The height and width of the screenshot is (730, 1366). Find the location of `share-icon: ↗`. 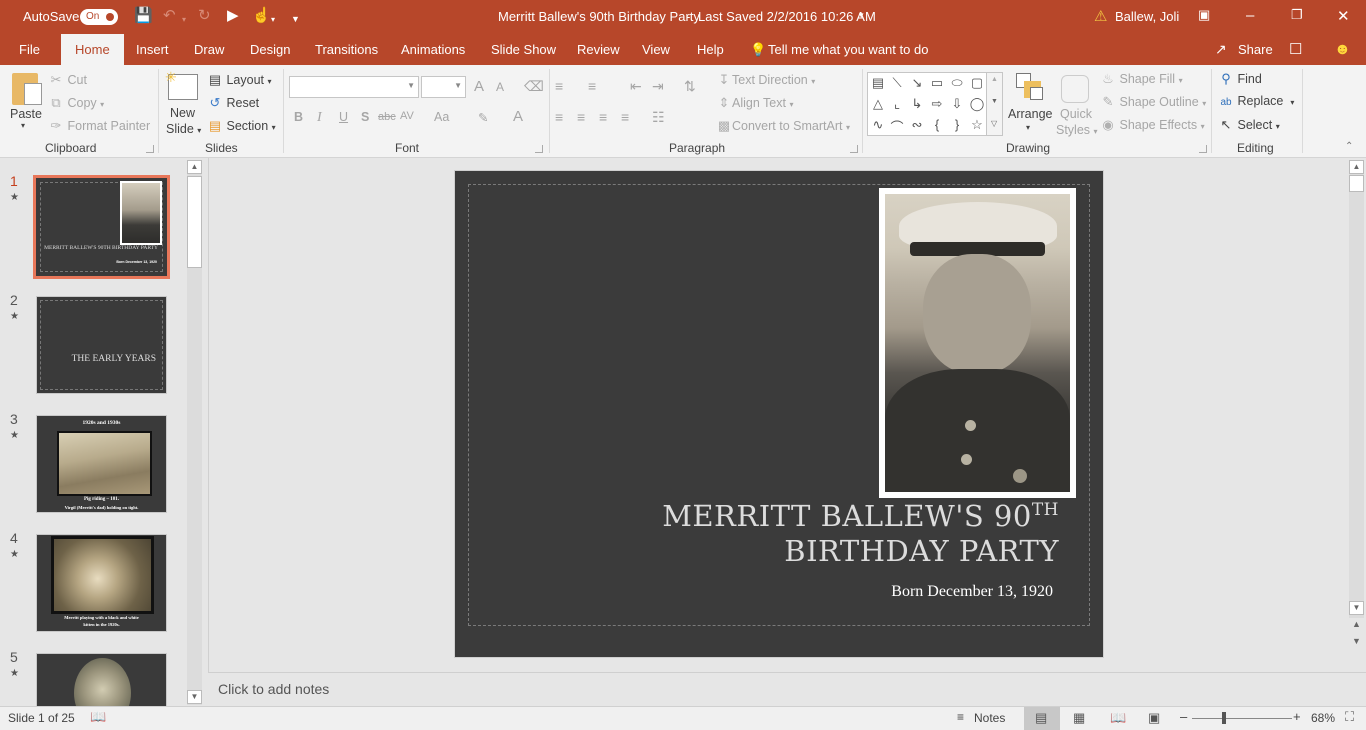

share-icon: ↗ is located at coordinates (1221, 49).